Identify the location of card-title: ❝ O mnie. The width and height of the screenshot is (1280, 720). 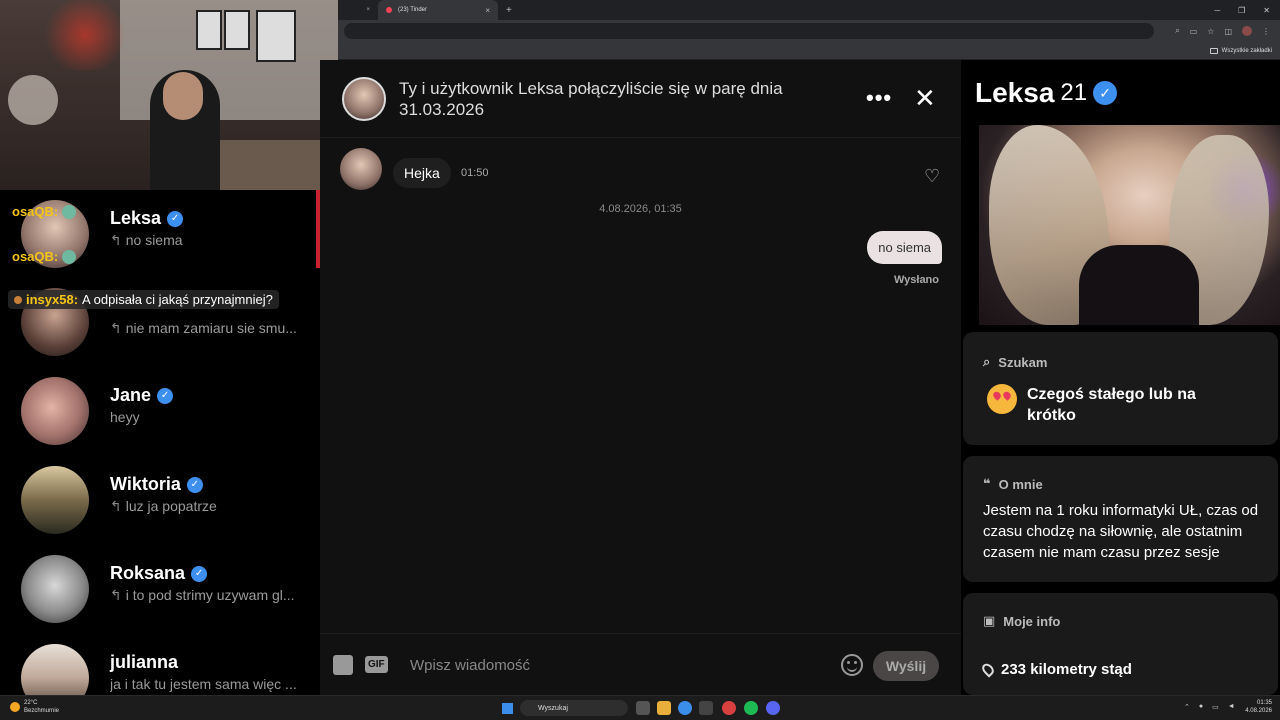
(1013, 484).